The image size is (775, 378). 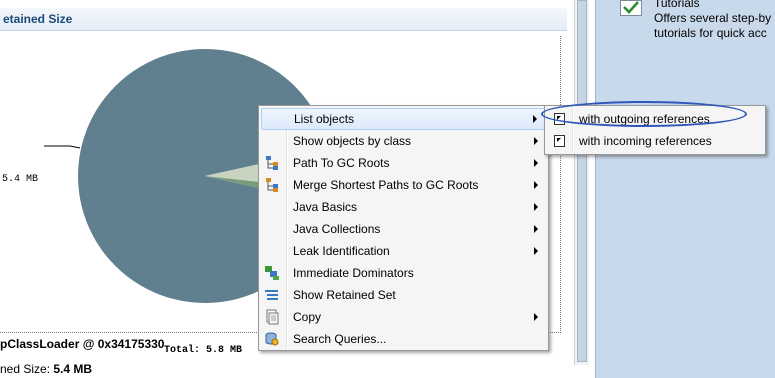 What do you see at coordinates (403, 119) in the screenshot?
I see `menu-item-list-objects: List objects` at bounding box center [403, 119].